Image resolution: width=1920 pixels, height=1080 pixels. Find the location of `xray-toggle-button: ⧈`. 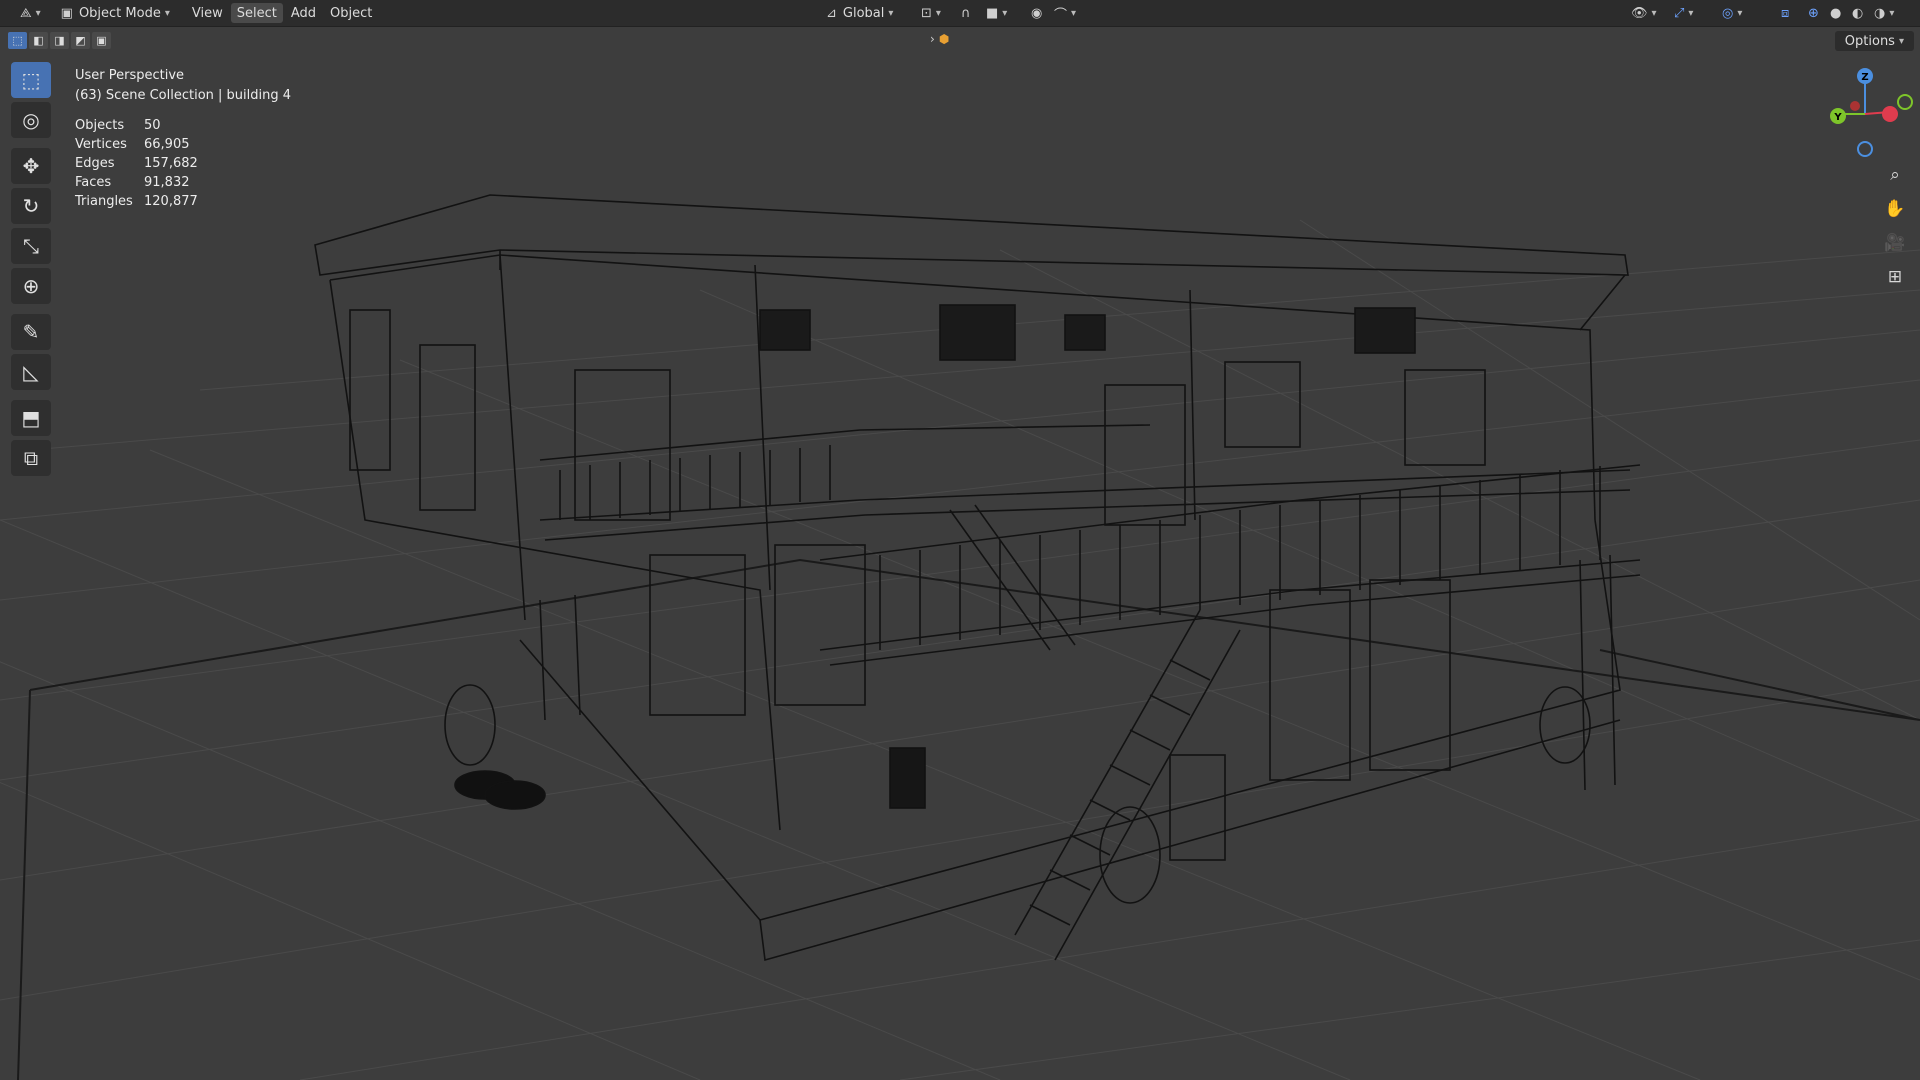

xray-toggle-button: ⧈ is located at coordinates (1785, 13).